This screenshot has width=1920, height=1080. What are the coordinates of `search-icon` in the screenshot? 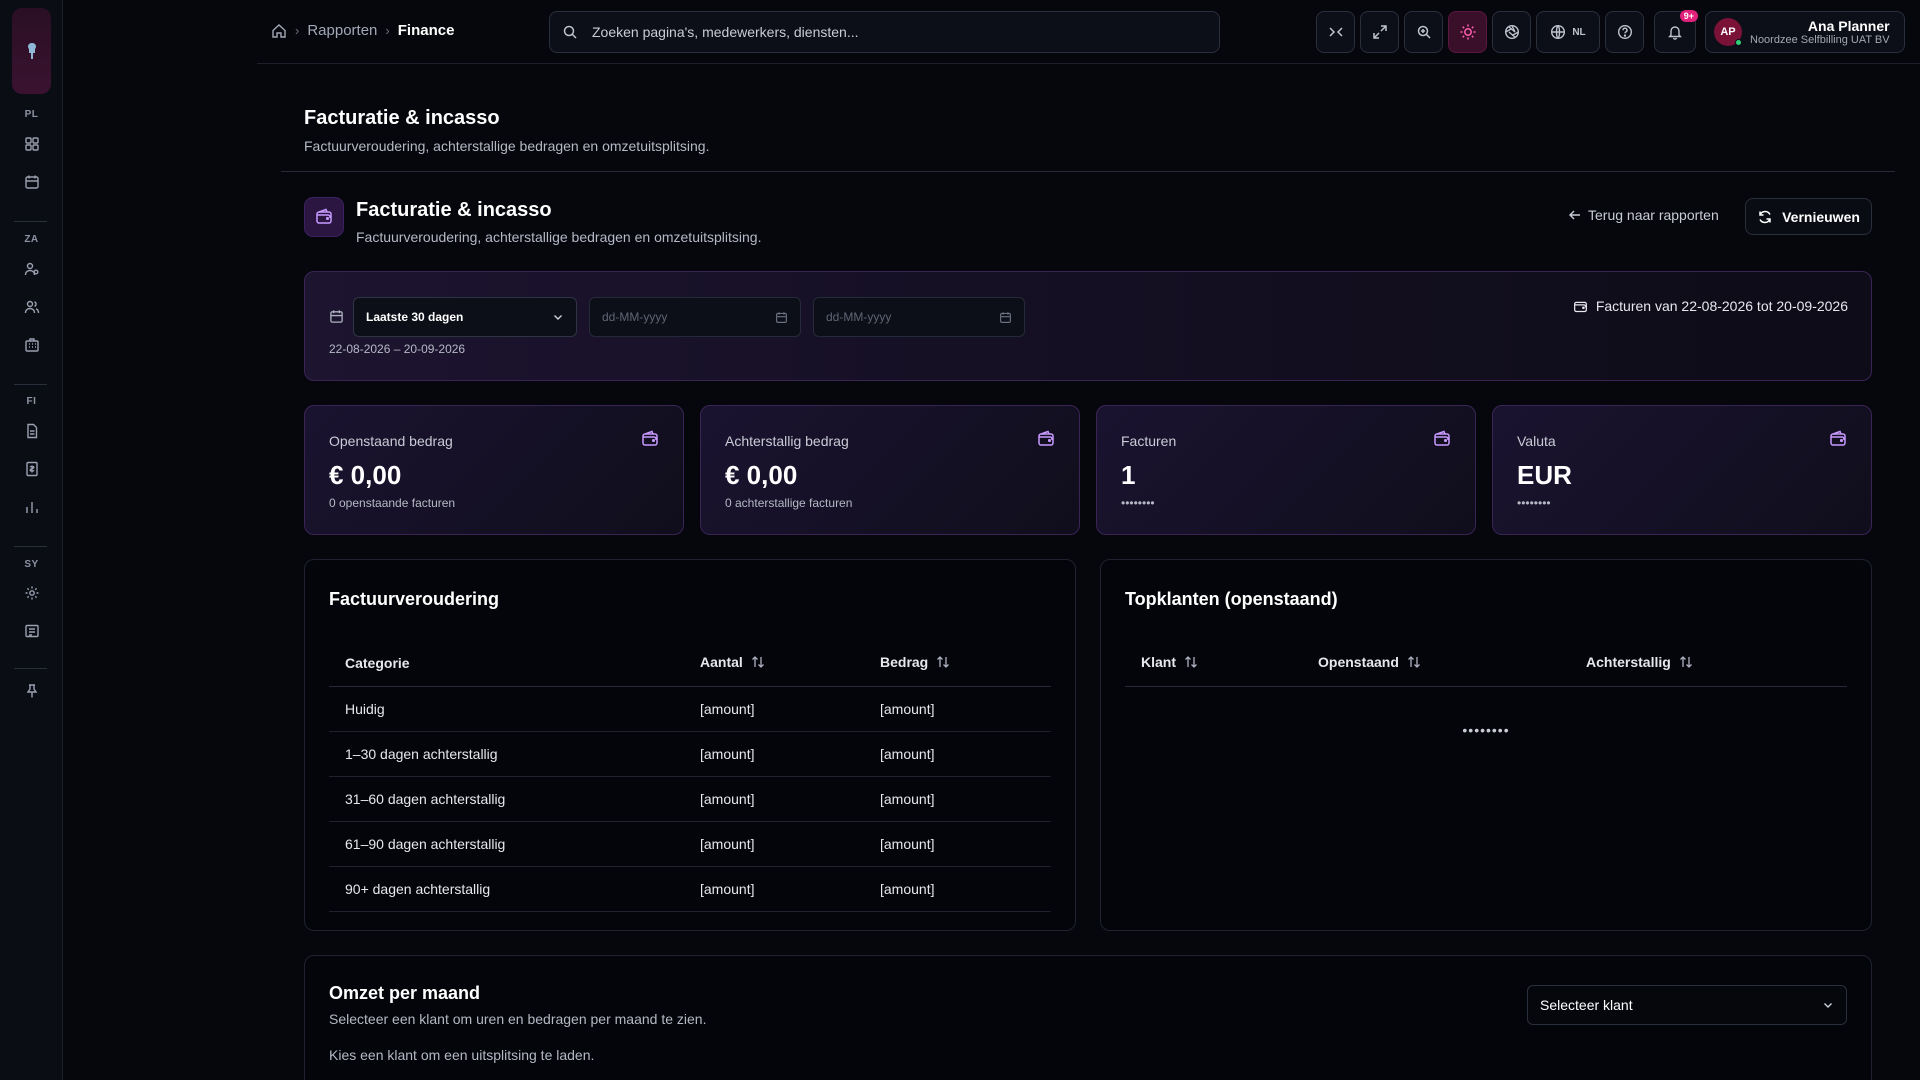 It's located at (570, 32).